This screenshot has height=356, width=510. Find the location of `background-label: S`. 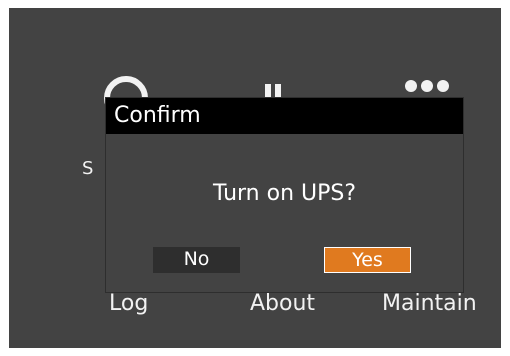

background-label: S is located at coordinates (88, 168).